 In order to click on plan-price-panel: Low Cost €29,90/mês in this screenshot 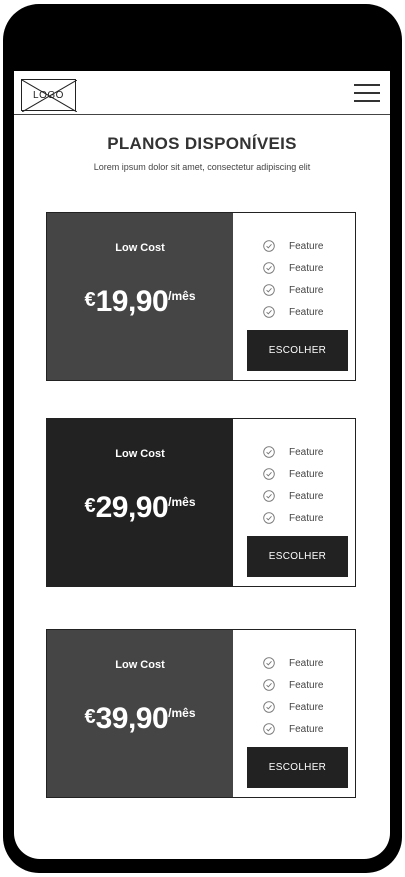, I will do `click(140, 502)`.